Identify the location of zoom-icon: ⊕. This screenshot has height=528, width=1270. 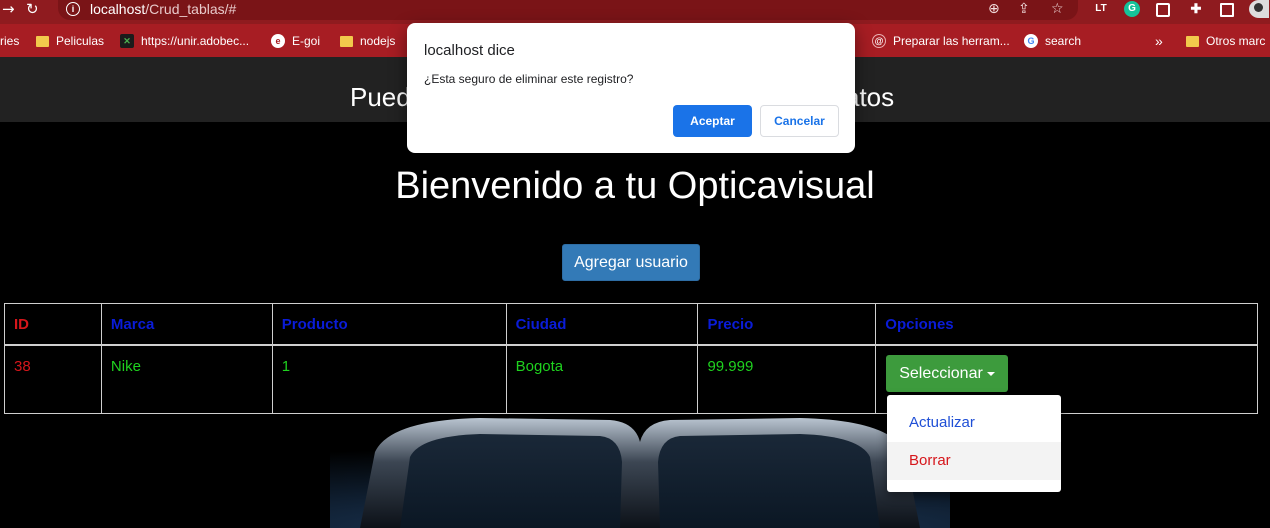
(994, 9).